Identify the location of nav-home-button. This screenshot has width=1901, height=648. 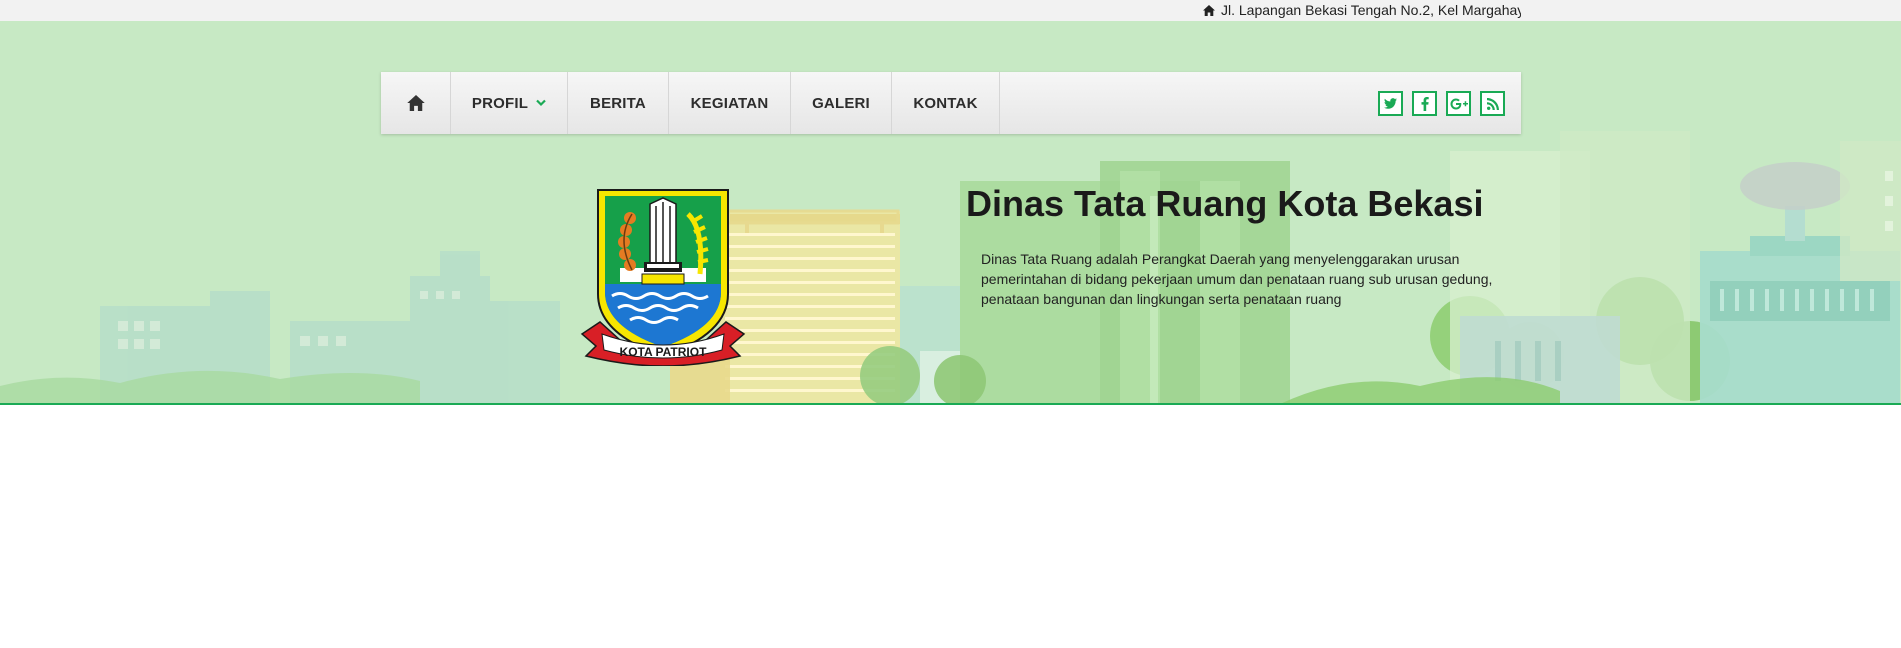
(416, 103).